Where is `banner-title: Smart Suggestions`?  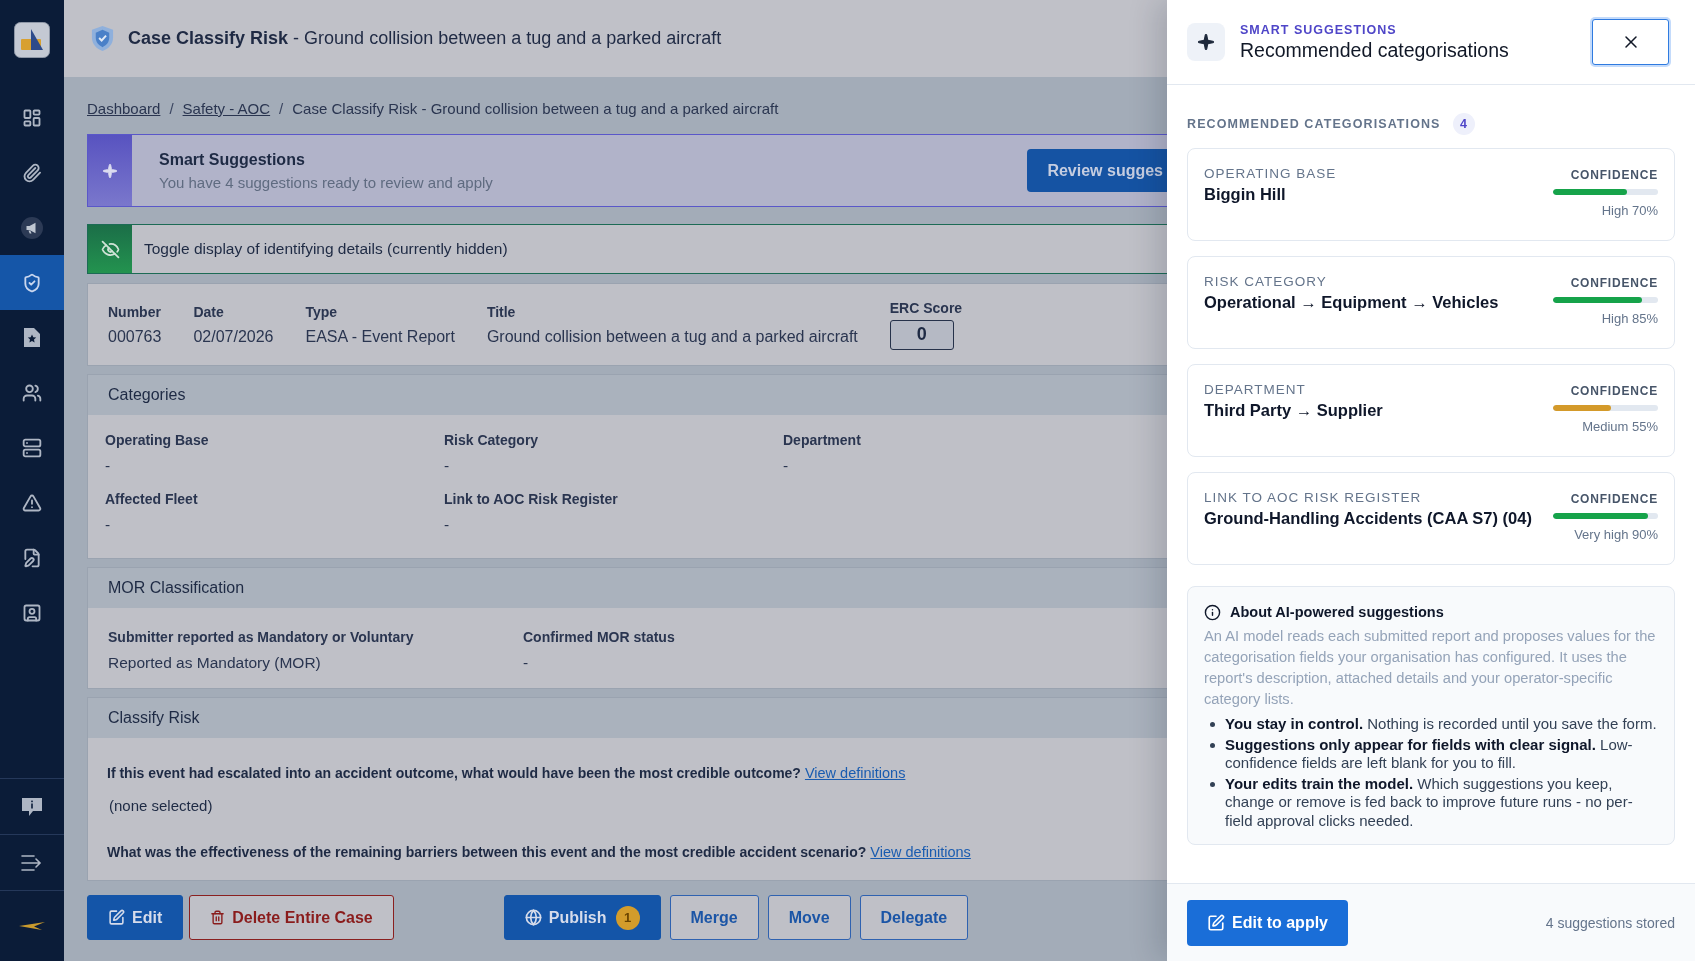 banner-title: Smart Suggestions is located at coordinates (232, 159).